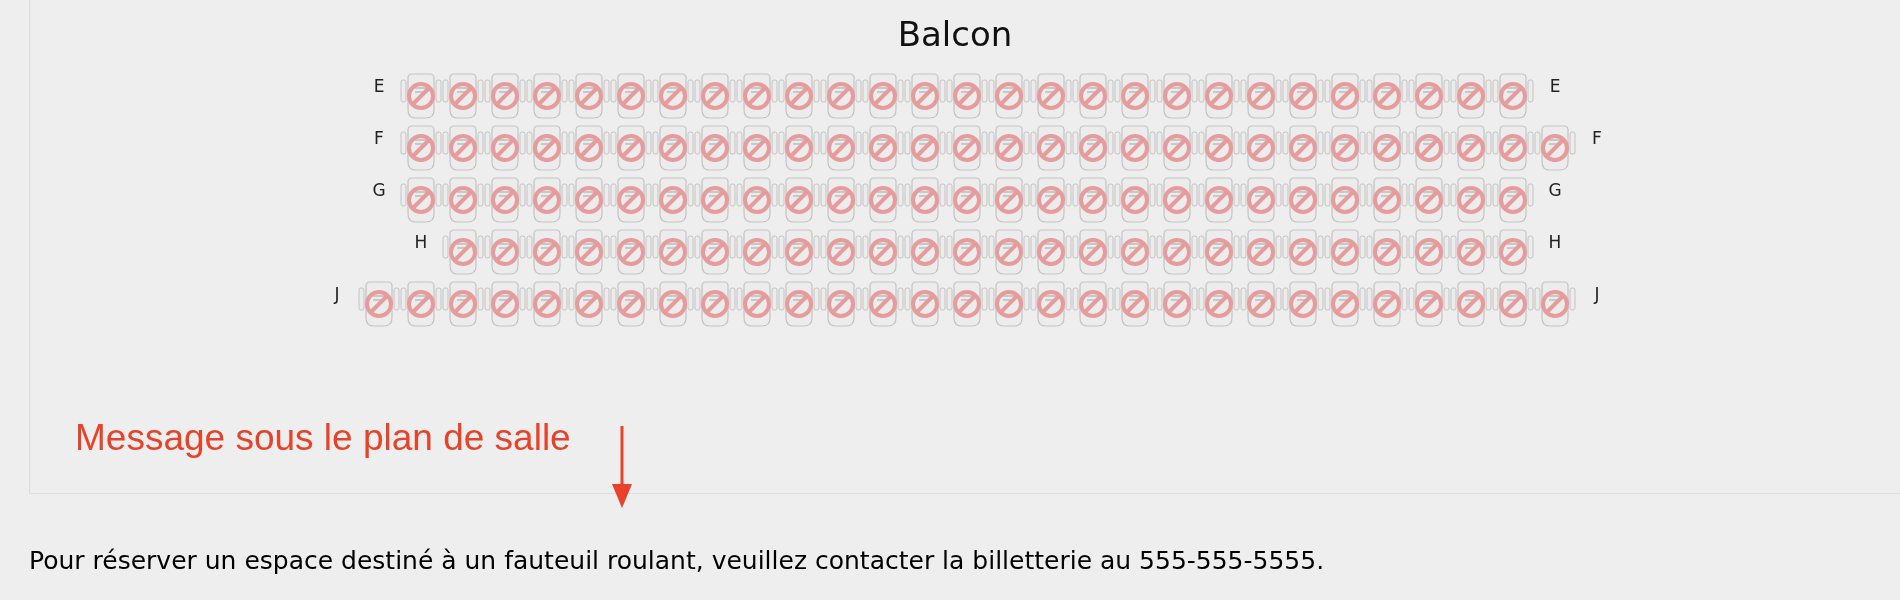 Image resolution: width=1900 pixels, height=600 pixels. I want to click on wheelchair-reservation-message: Pour réserver un espace destiné à un fauteuil roulant, veuillez contacter la billetterie au 555-555-5555., so click(677, 560).